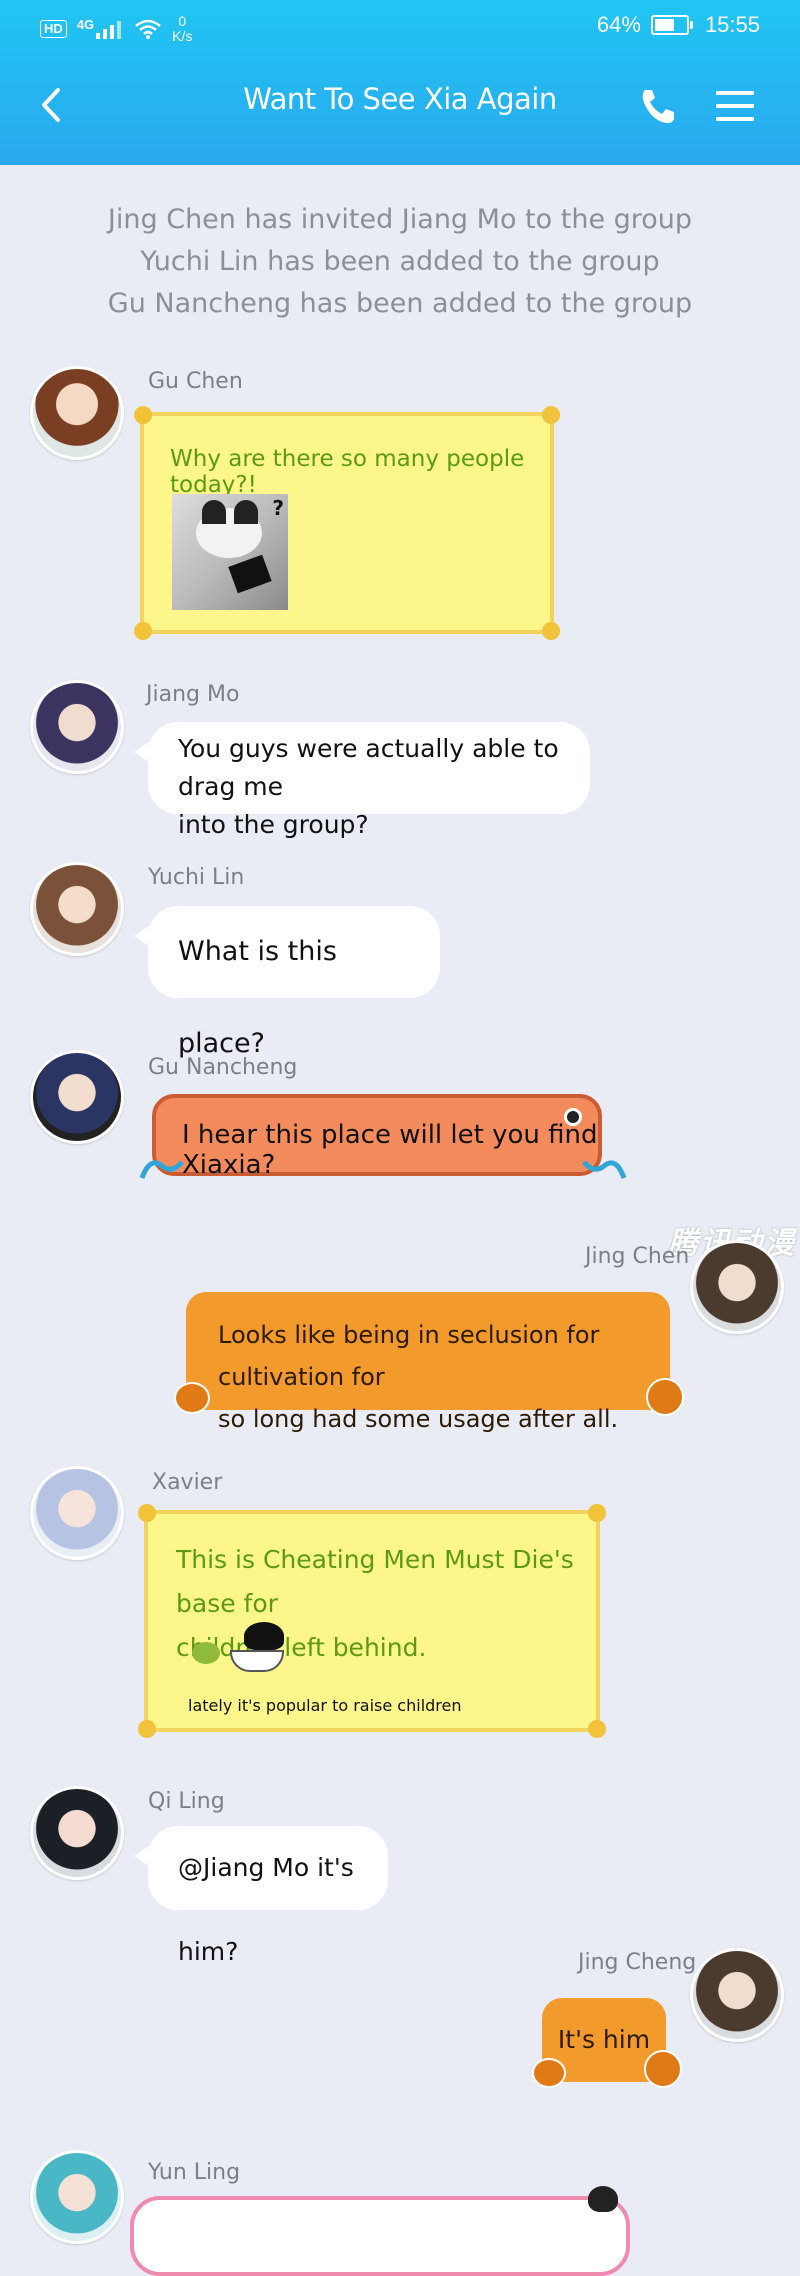 The width and height of the screenshot is (800, 2276). I want to click on wifi-icon, so click(148, 29).